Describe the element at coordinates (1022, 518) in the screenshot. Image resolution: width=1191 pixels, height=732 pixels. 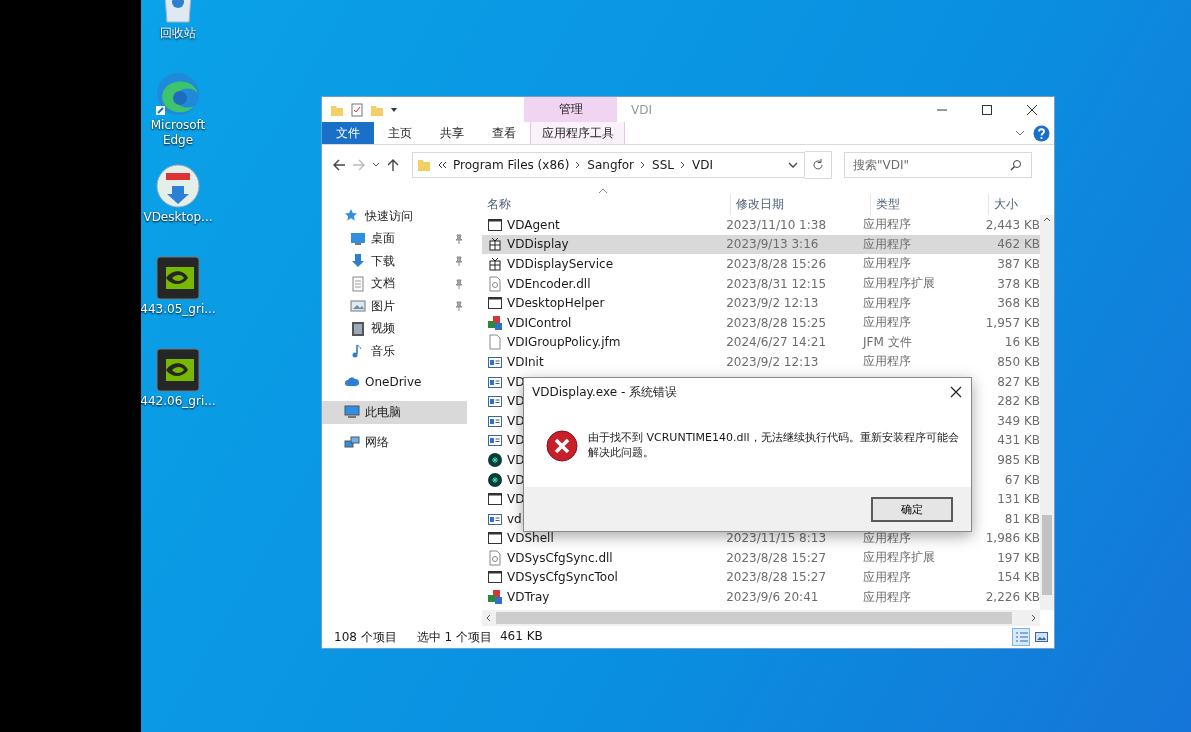
I see `file-size: 81 KB` at that location.